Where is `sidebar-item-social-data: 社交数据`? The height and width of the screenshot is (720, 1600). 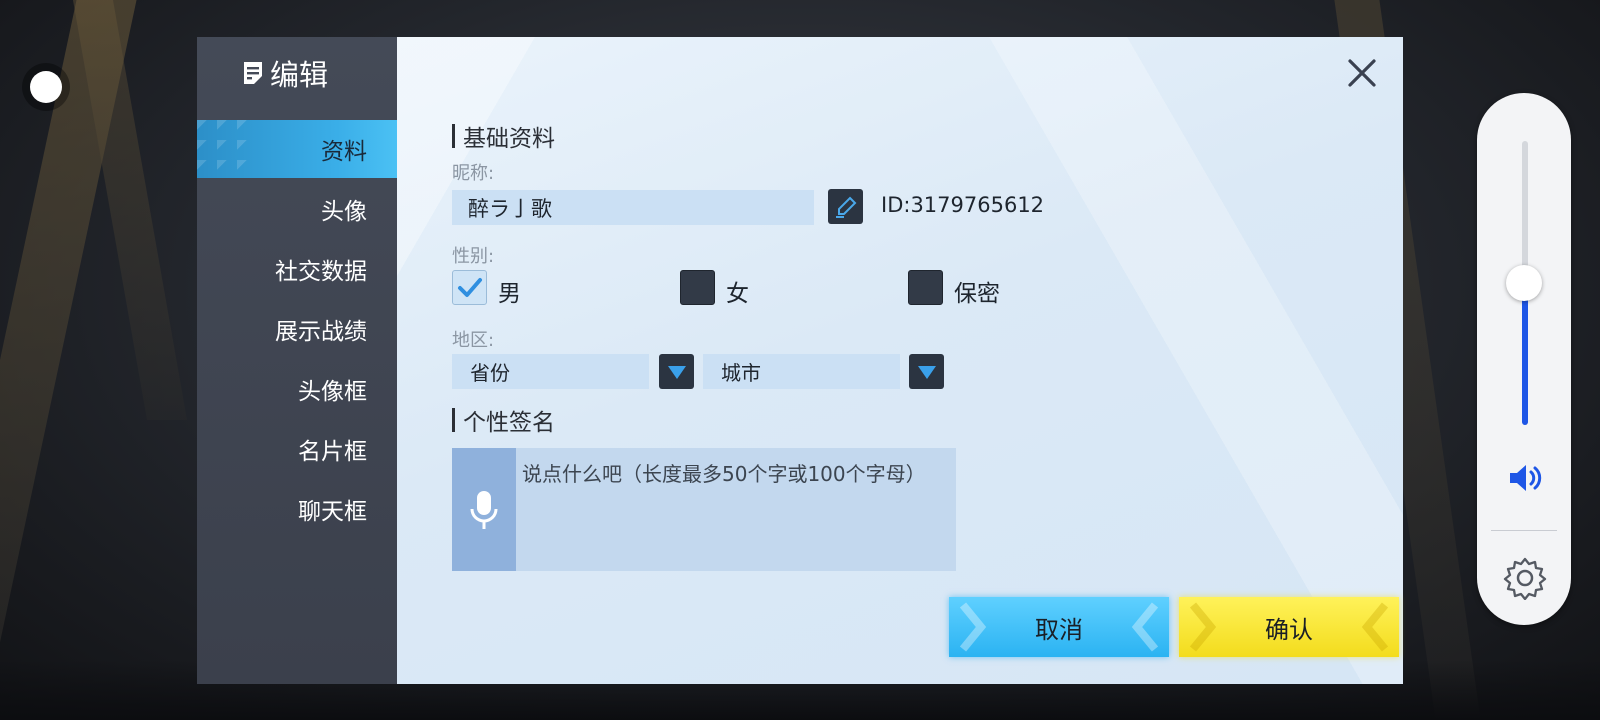 sidebar-item-social-data: 社交数据 is located at coordinates (297, 269).